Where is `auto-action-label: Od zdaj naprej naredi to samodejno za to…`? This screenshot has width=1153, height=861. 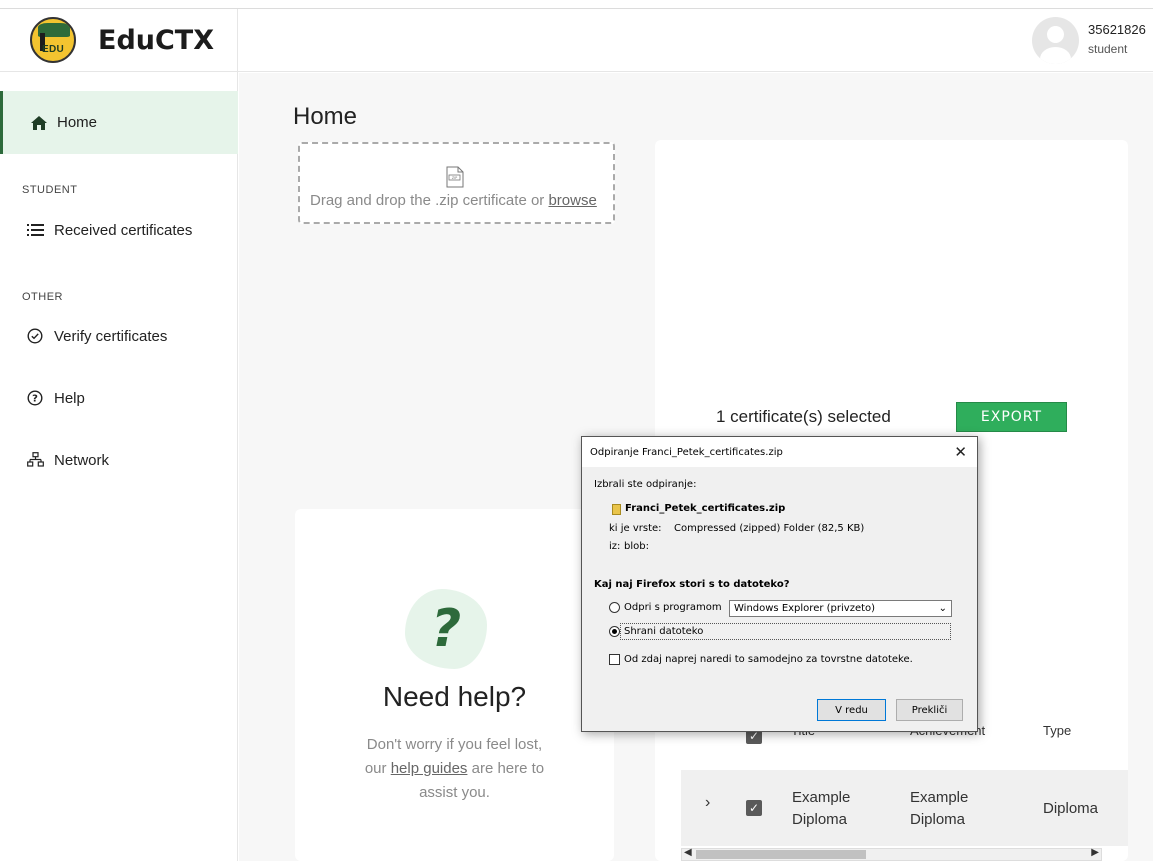
auto-action-label: Od zdaj naprej naredi to samodejno za to… is located at coordinates (768, 659).